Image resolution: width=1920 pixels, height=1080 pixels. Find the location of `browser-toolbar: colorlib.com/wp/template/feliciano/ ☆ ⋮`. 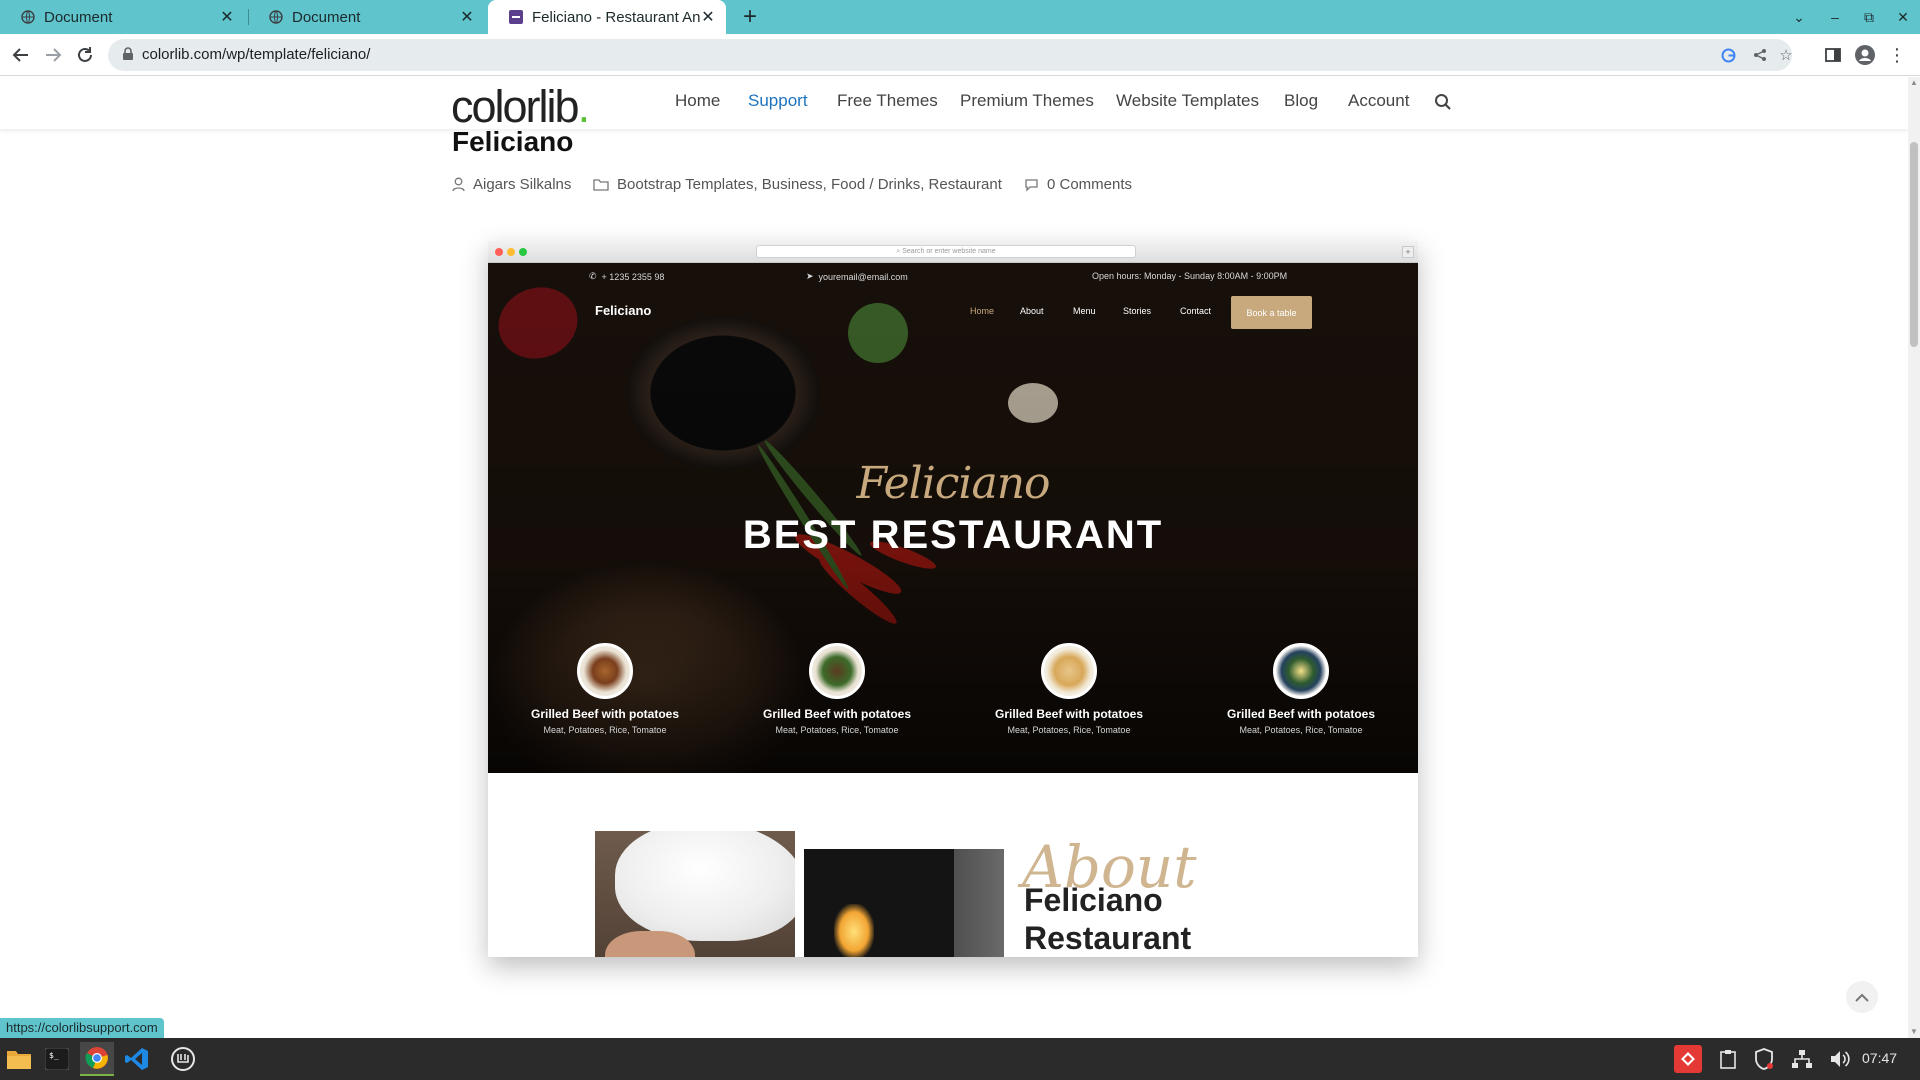

browser-toolbar: colorlib.com/wp/template/feliciano/ ☆ ⋮ is located at coordinates (960, 55).